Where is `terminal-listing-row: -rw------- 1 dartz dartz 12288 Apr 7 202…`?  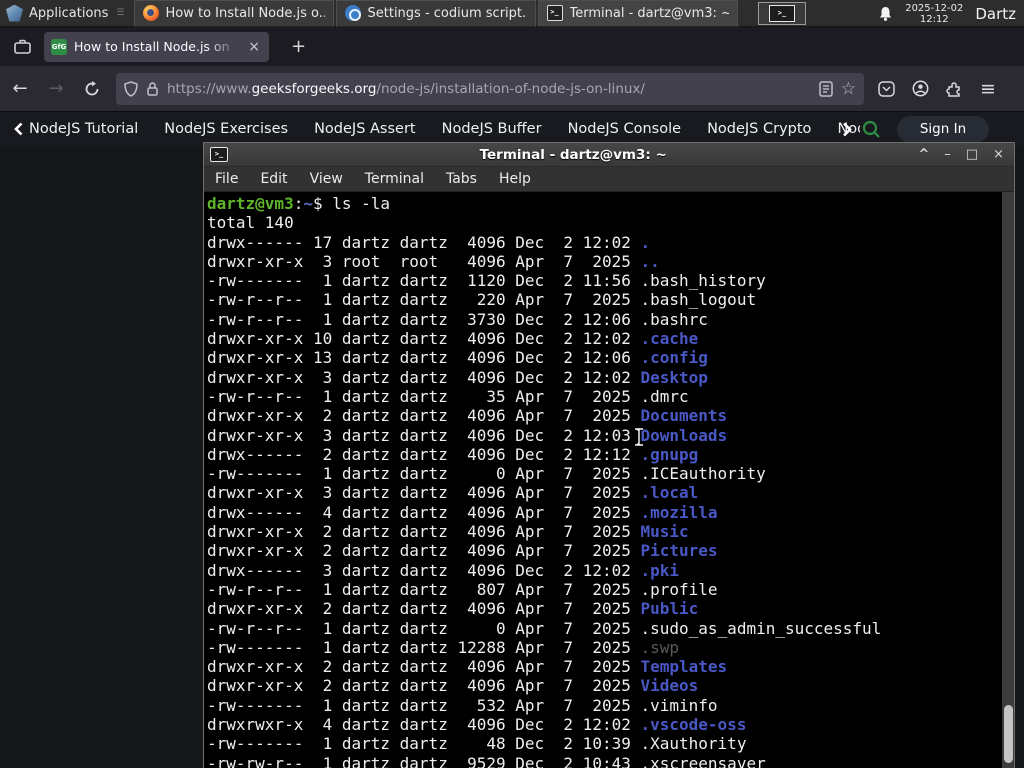 terminal-listing-row: -rw------- 1 dartz dartz 12288 Apr 7 202… is located at coordinates (603, 647).